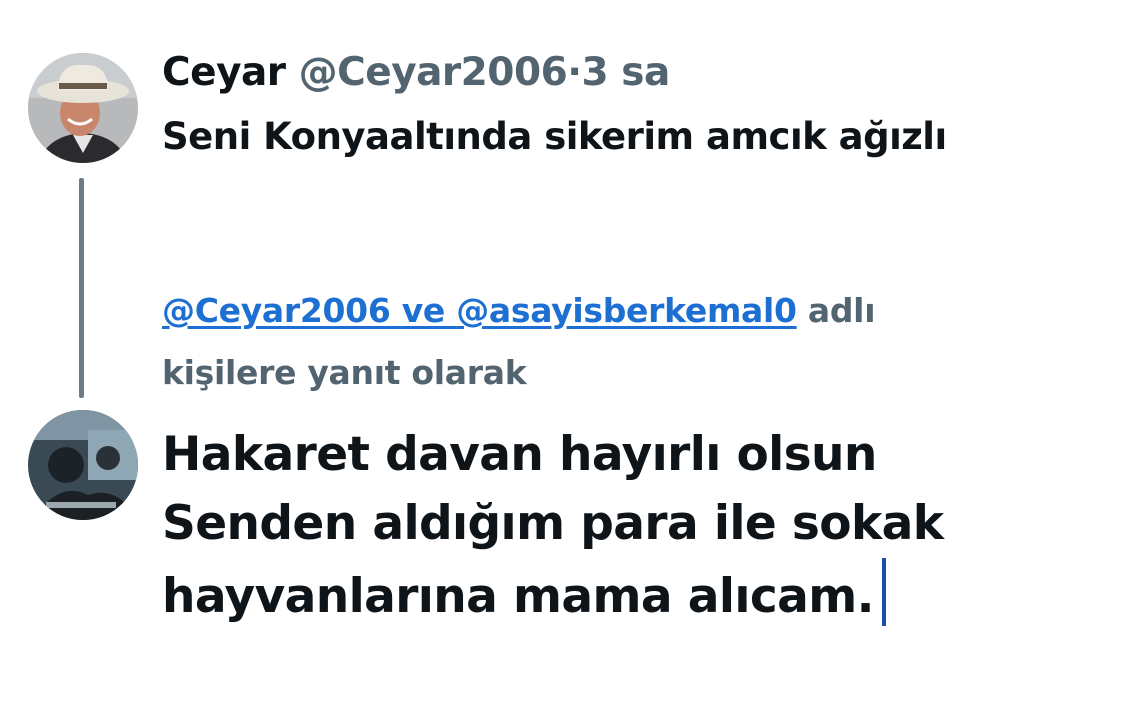  I want to click on reply-suffix-2: kişilere yanıt olarak, so click(344, 372).